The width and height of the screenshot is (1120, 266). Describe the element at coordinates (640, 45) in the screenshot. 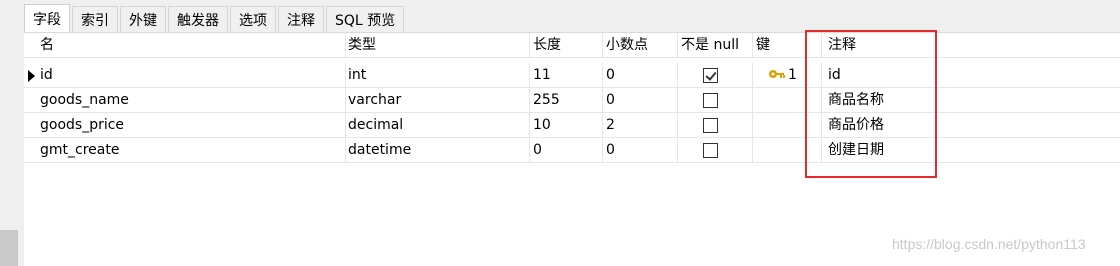

I see `column-header-decimals: 小数点` at that location.